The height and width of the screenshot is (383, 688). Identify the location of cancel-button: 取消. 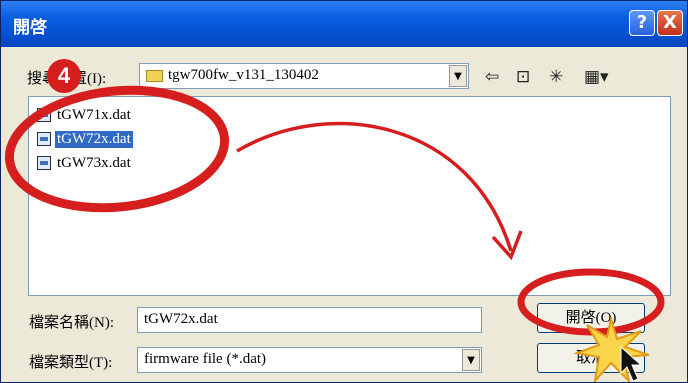
(591, 358).